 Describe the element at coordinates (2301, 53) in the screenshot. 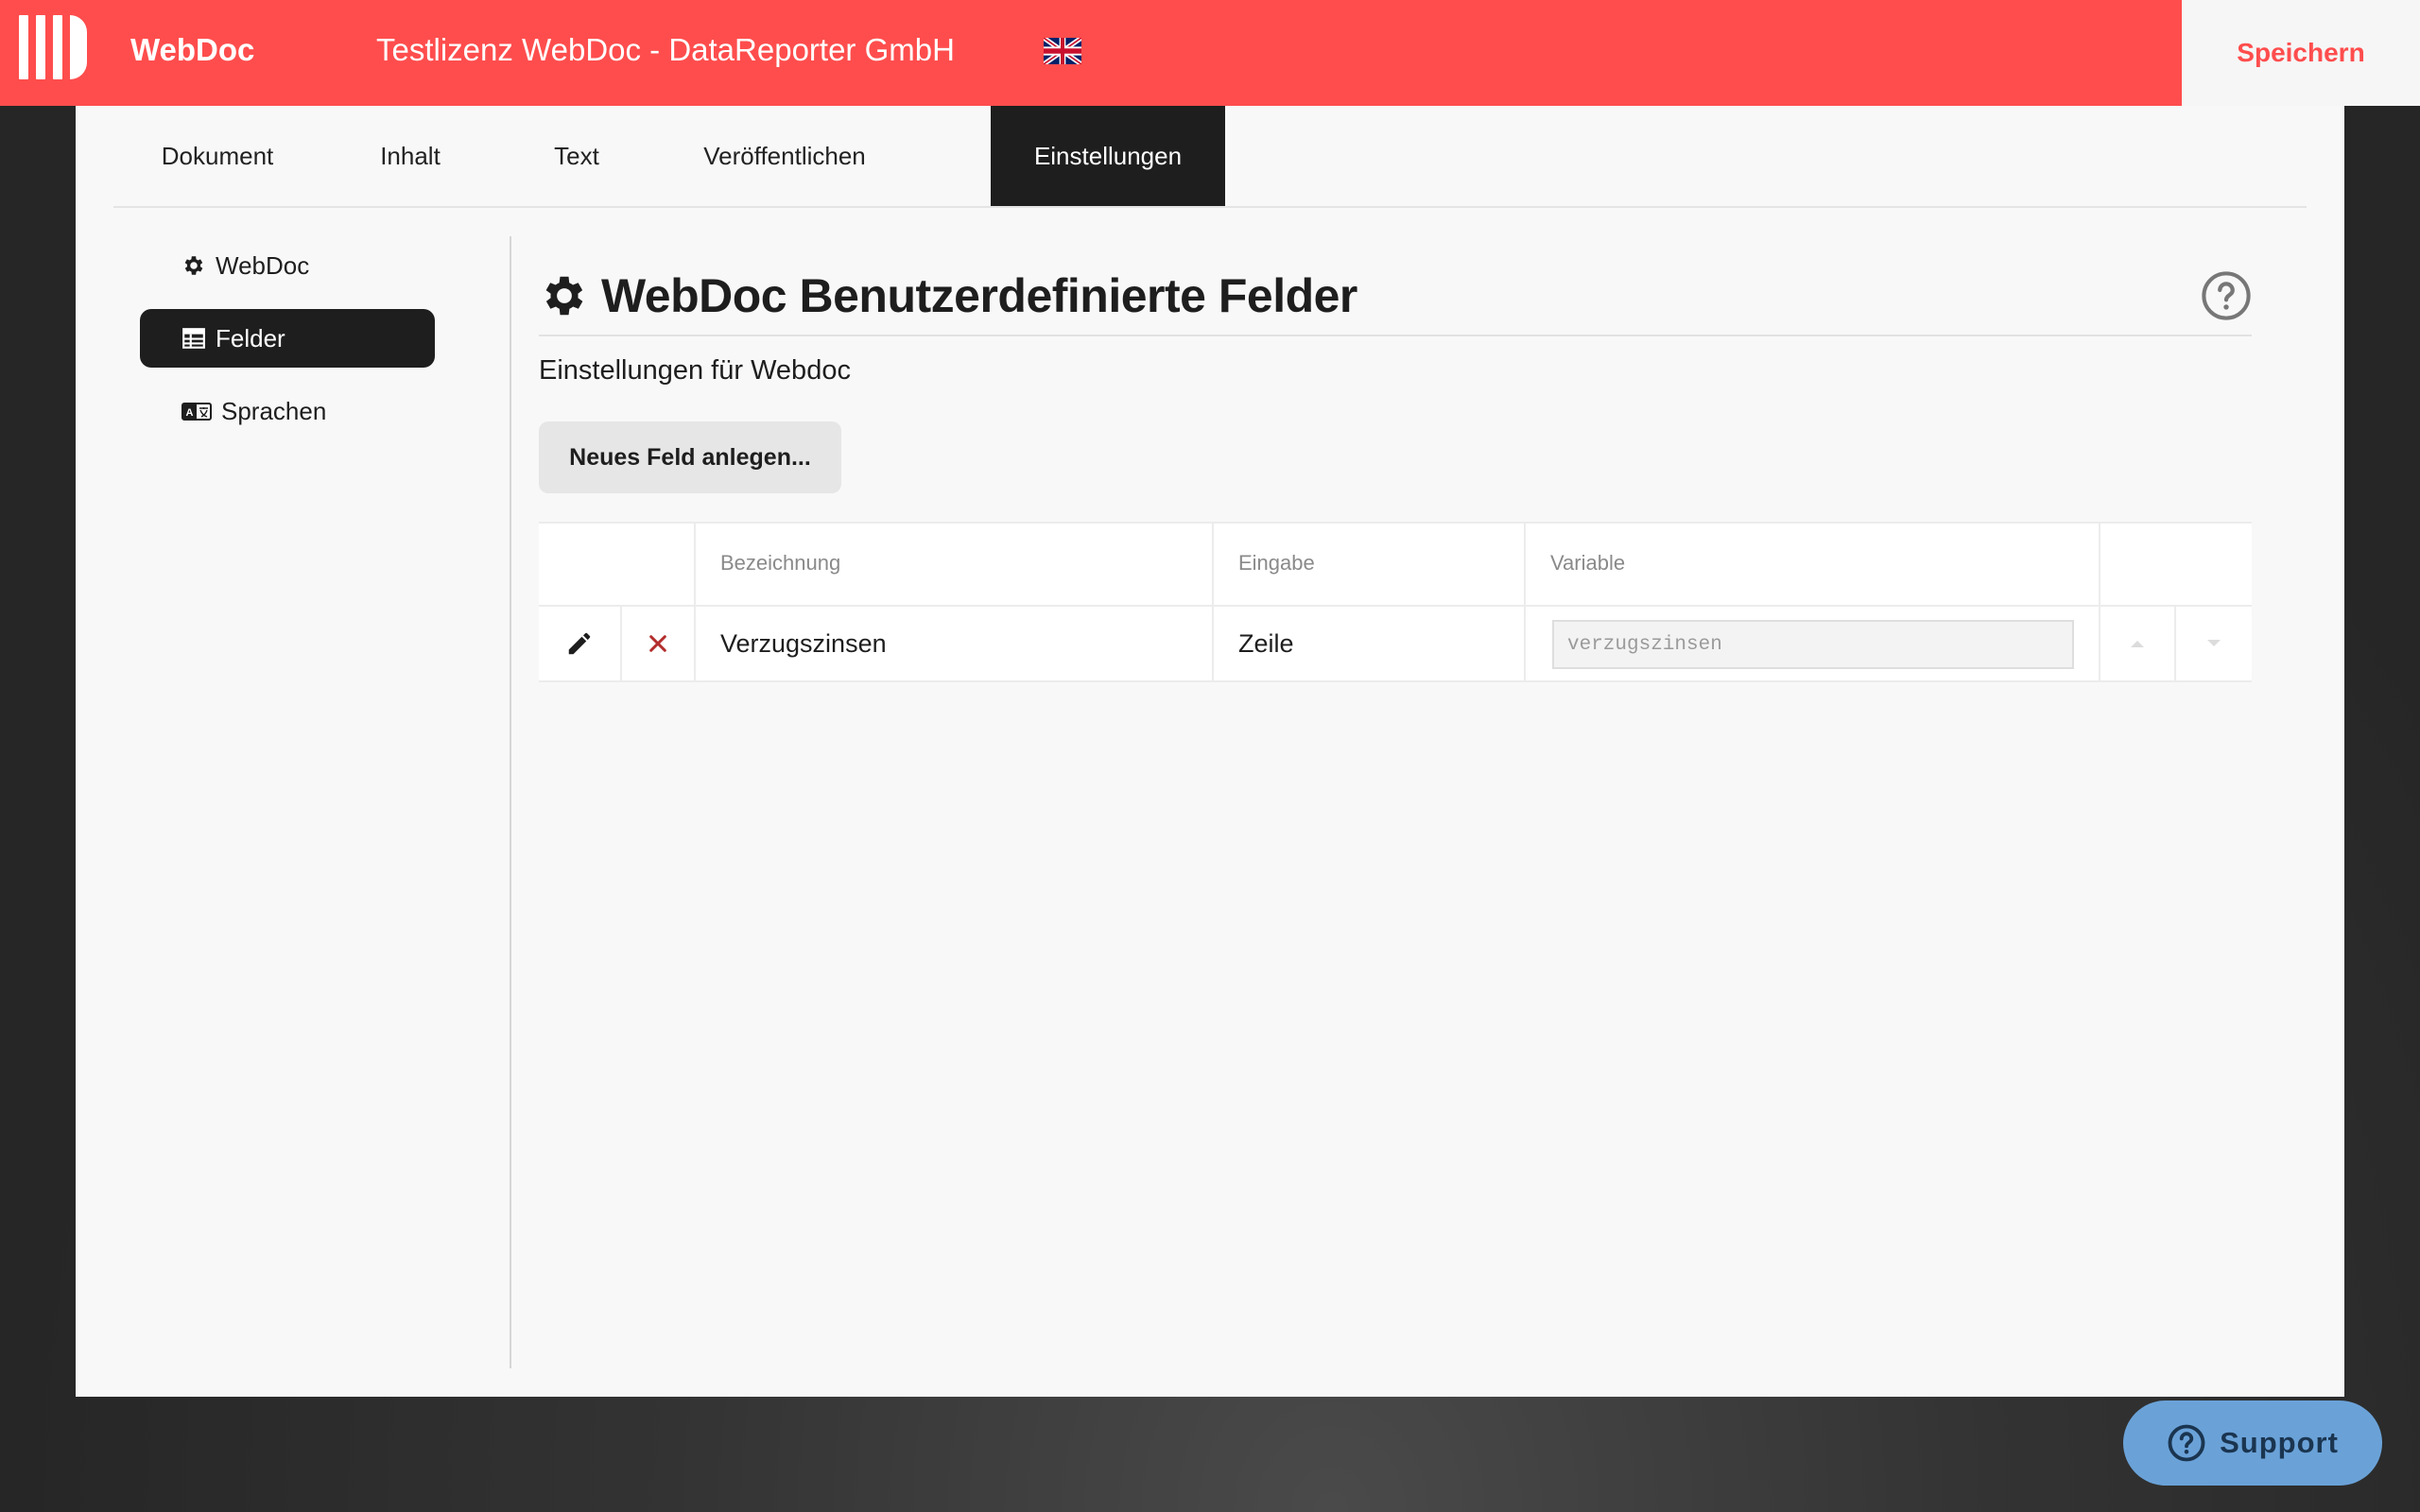

I see `save-button: Speichern` at that location.